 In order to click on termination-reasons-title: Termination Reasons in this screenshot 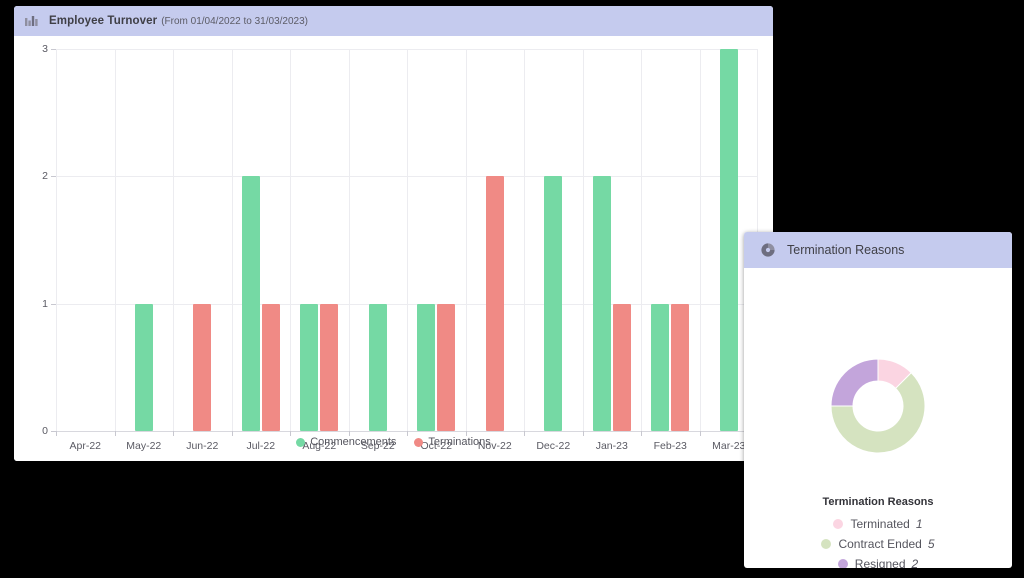, I will do `click(846, 250)`.